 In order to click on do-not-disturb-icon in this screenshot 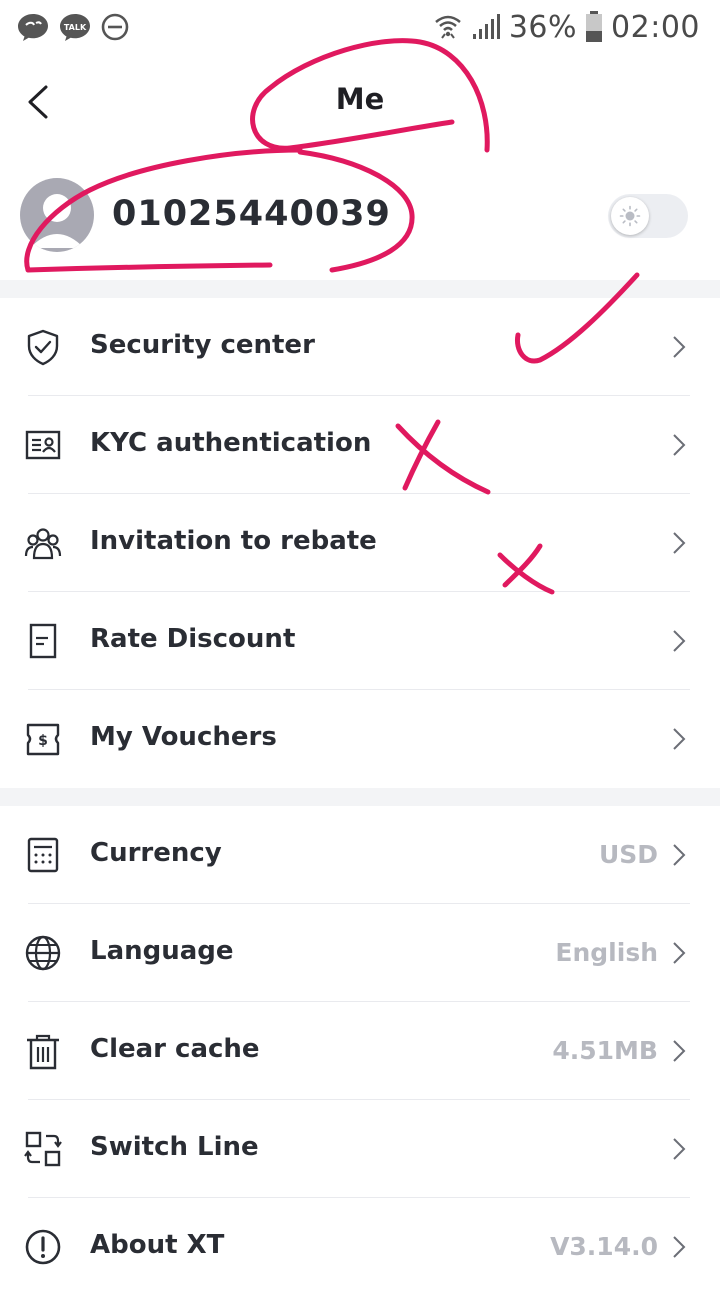, I will do `click(115, 27)`.